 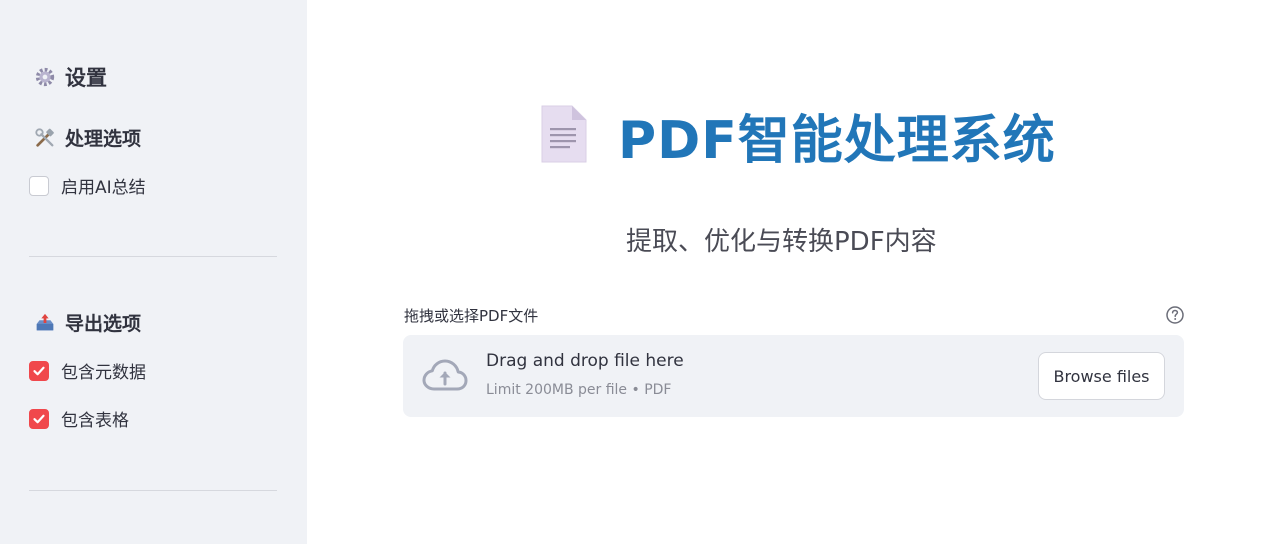 What do you see at coordinates (45, 138) in the screenshot?
I see `tools-icon` at bounding box center [45, 138].